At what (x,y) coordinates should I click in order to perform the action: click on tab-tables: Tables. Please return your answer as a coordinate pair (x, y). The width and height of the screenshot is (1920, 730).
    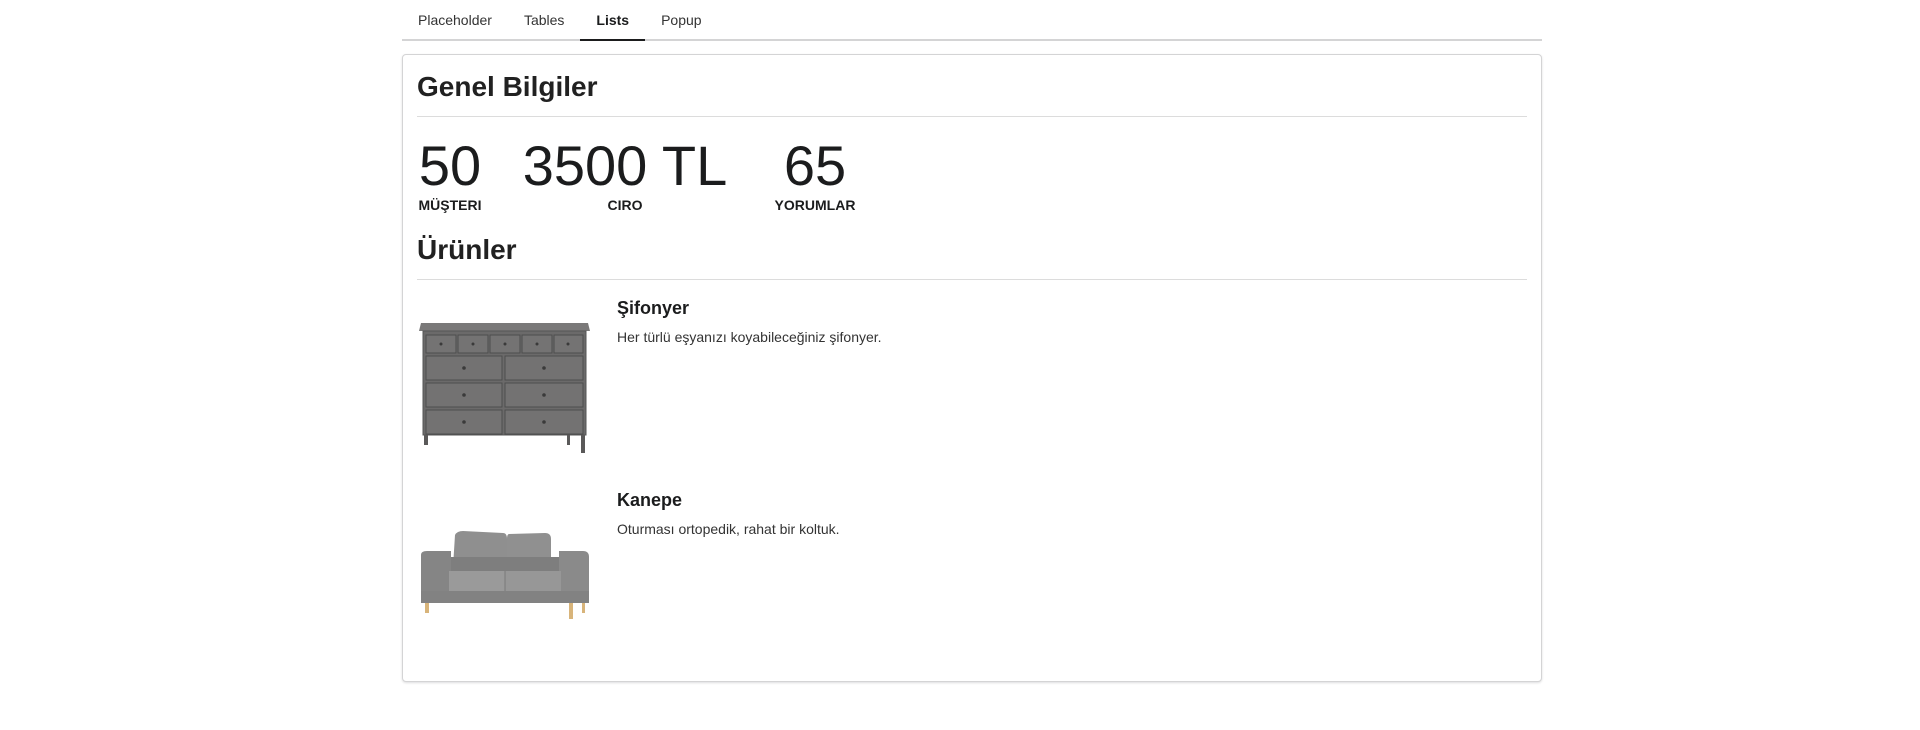
    Looking at the image, I should click on (544, 20).